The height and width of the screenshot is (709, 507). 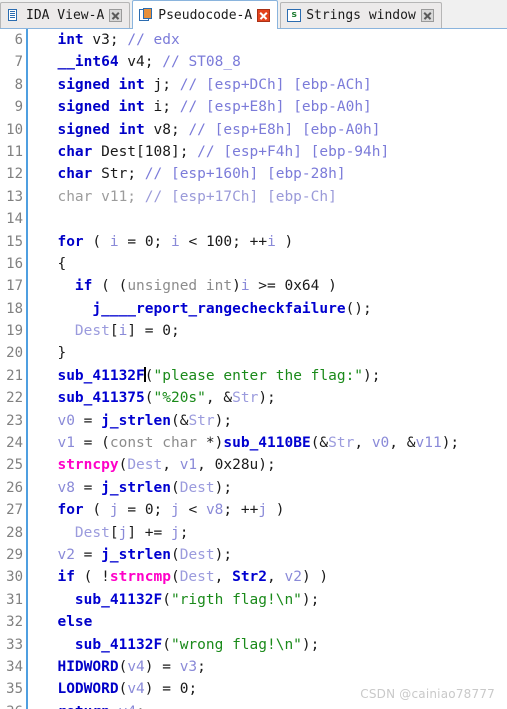 What do you see at coordinates (14, 421) in the screenshot?
I see `line-number: 23` at bounding box center [14, 421].